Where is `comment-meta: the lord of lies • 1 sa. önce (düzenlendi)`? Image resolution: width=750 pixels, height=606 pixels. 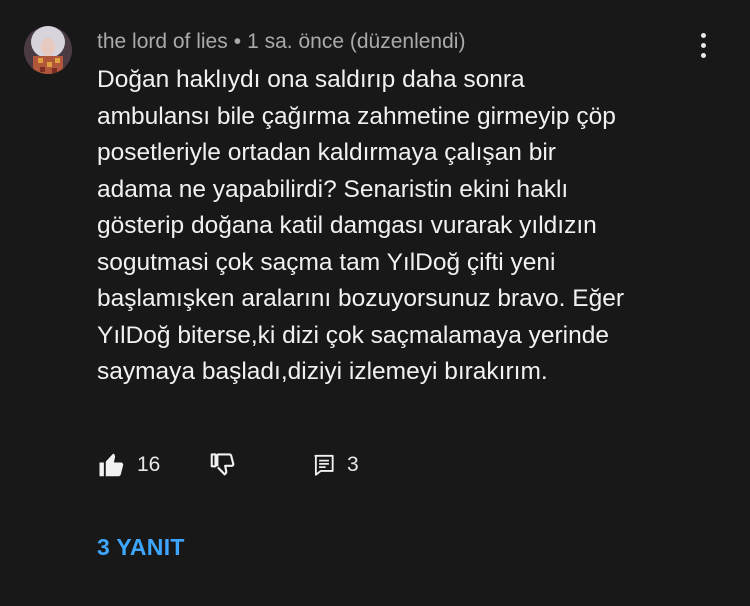
comment-meta: the lord of lies • 1 sa. önce (düzenlendi) is located at coordinates (281, 42).